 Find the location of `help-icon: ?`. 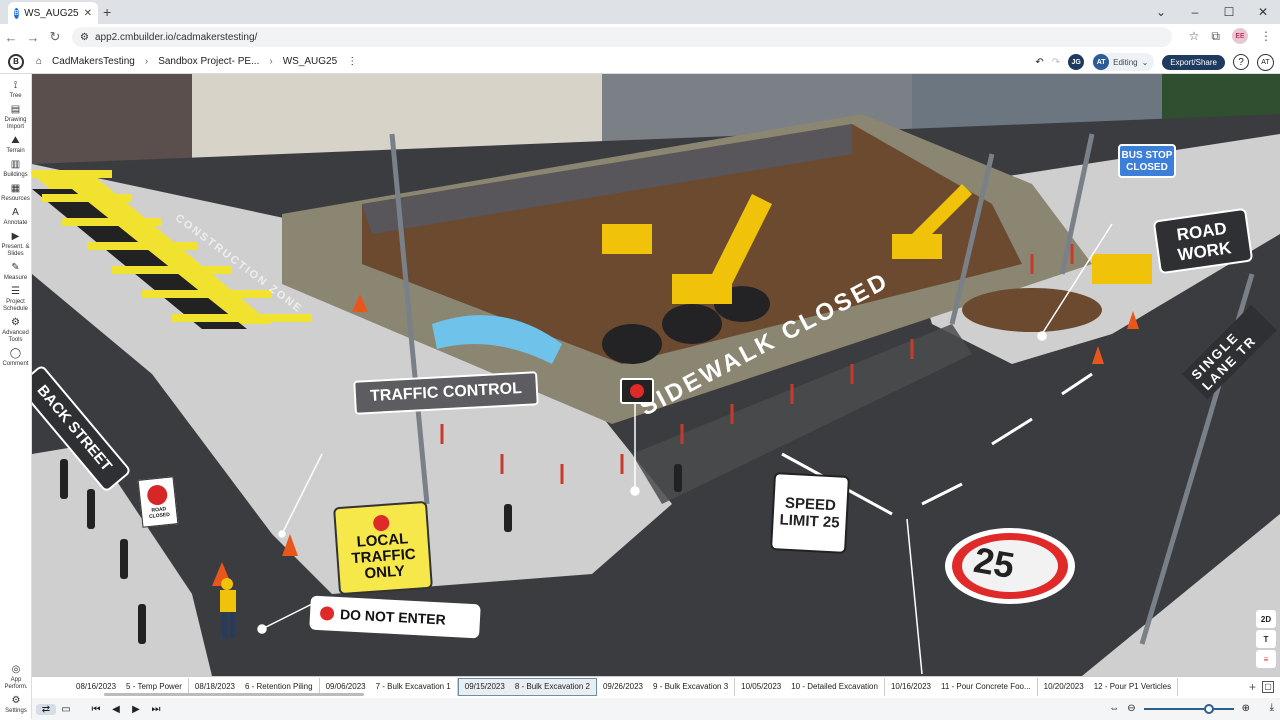

help-icon: ? is located at coordinates (1241, 62).